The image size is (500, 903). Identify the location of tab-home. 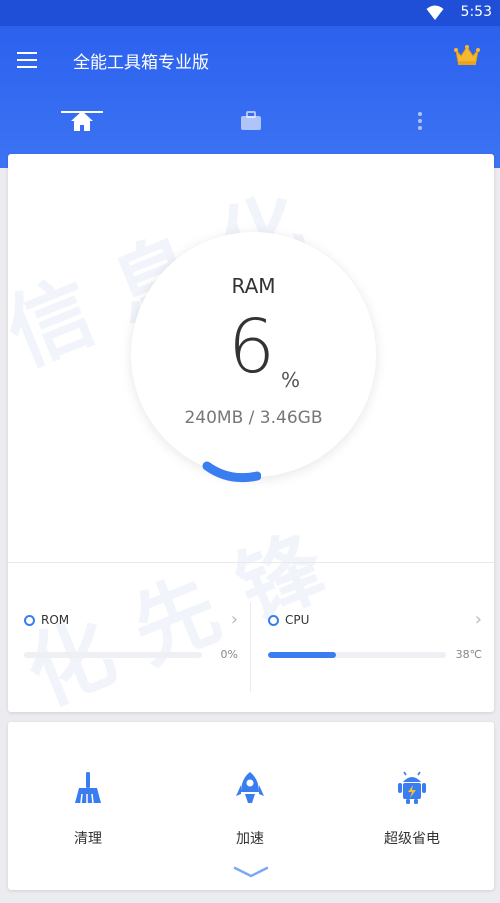
(82, 121).